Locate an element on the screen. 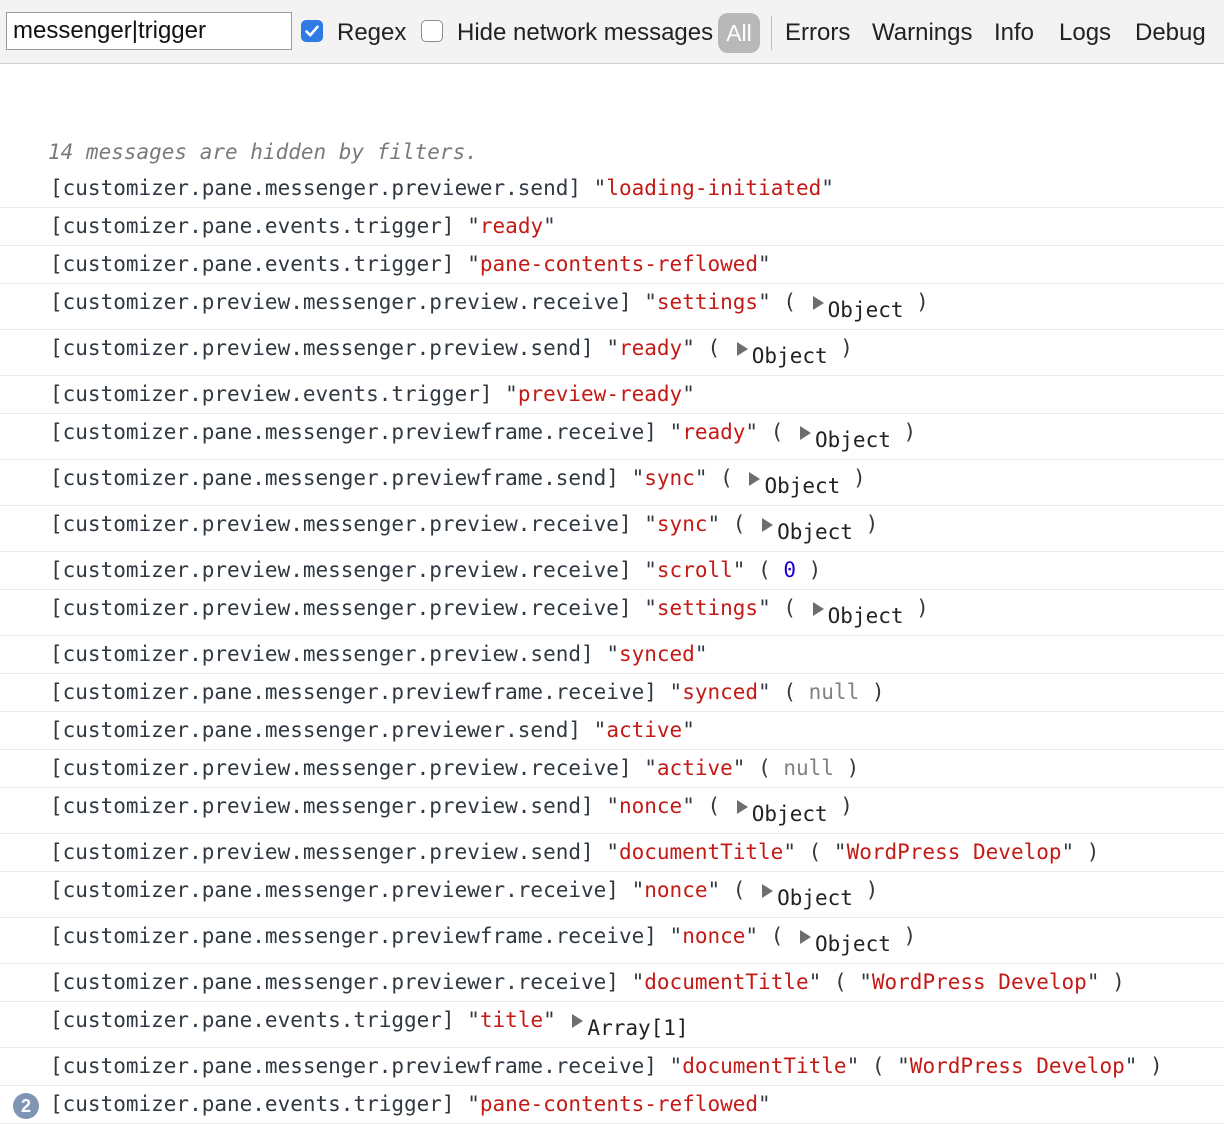  null-value: null is located at coordinates (808, 768).